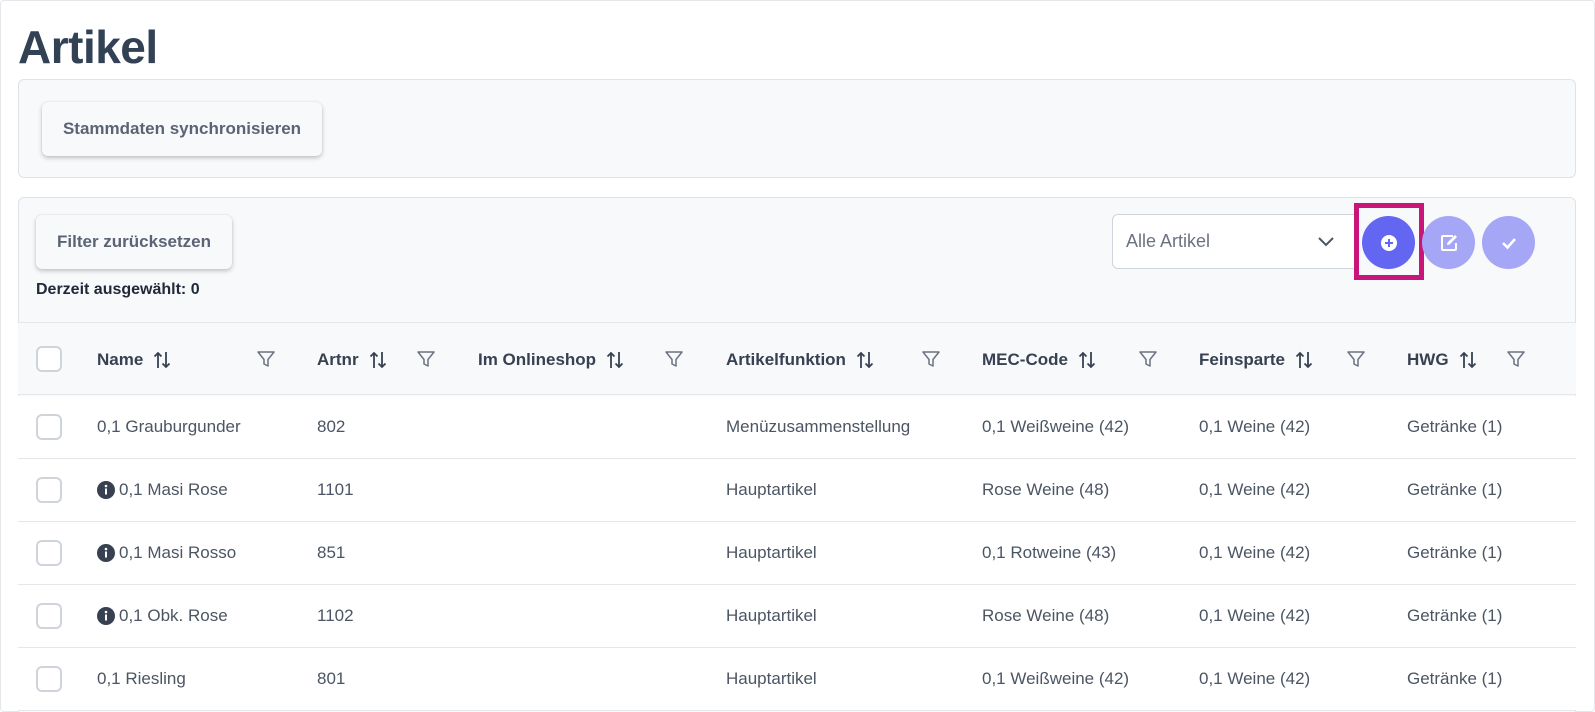 This screenshot has height=712, width=1595. I want to click on column-header-name: Name, so click(135, 359).